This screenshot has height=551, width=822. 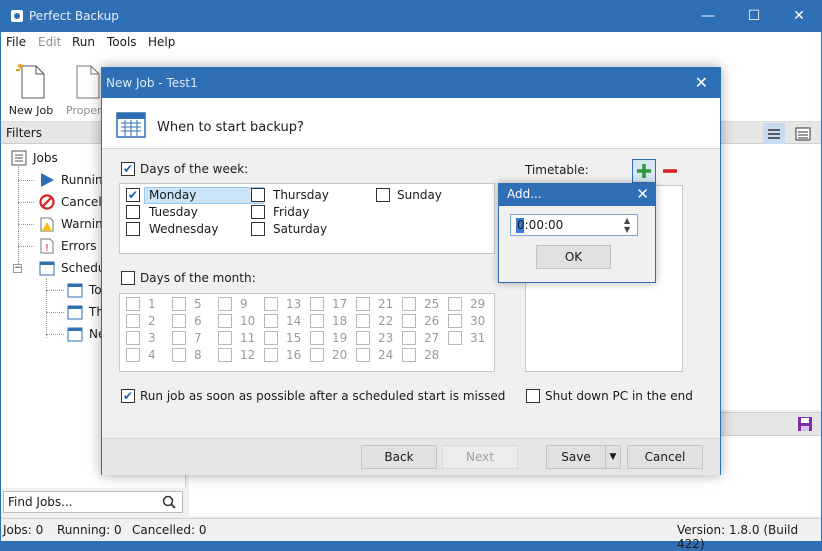 I want to click on spinner-arrows: ▲ ▼, so click(x=628, y=225).